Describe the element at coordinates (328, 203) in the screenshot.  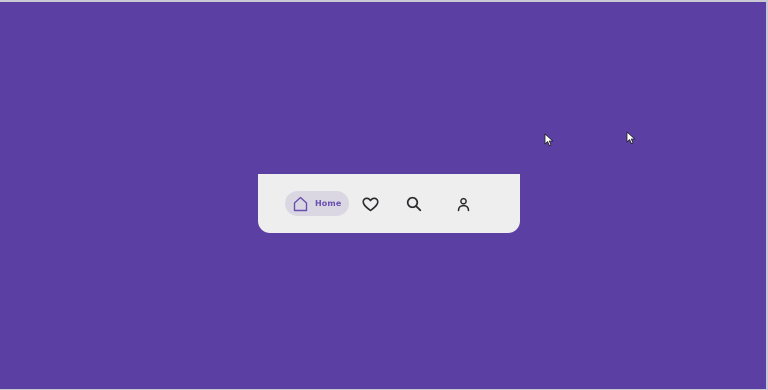
I see `nav-item-home-label: Home` at that location.